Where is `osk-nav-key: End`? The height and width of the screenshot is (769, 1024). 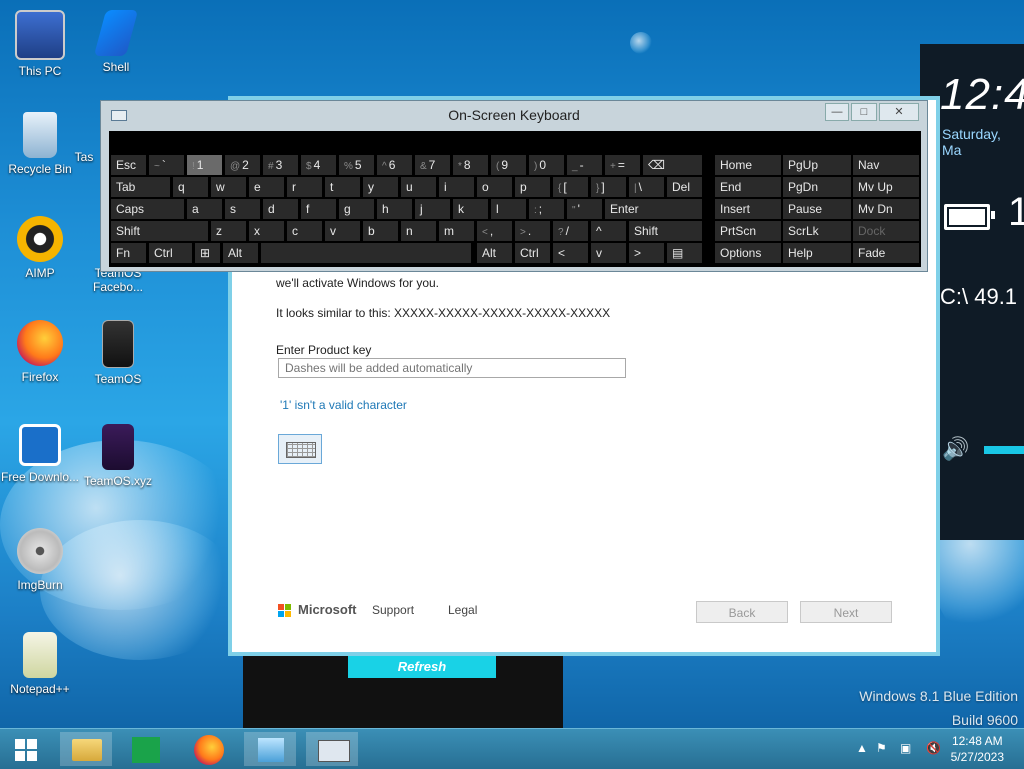 osk-nav-key: End is located at coordinates (748, 187).